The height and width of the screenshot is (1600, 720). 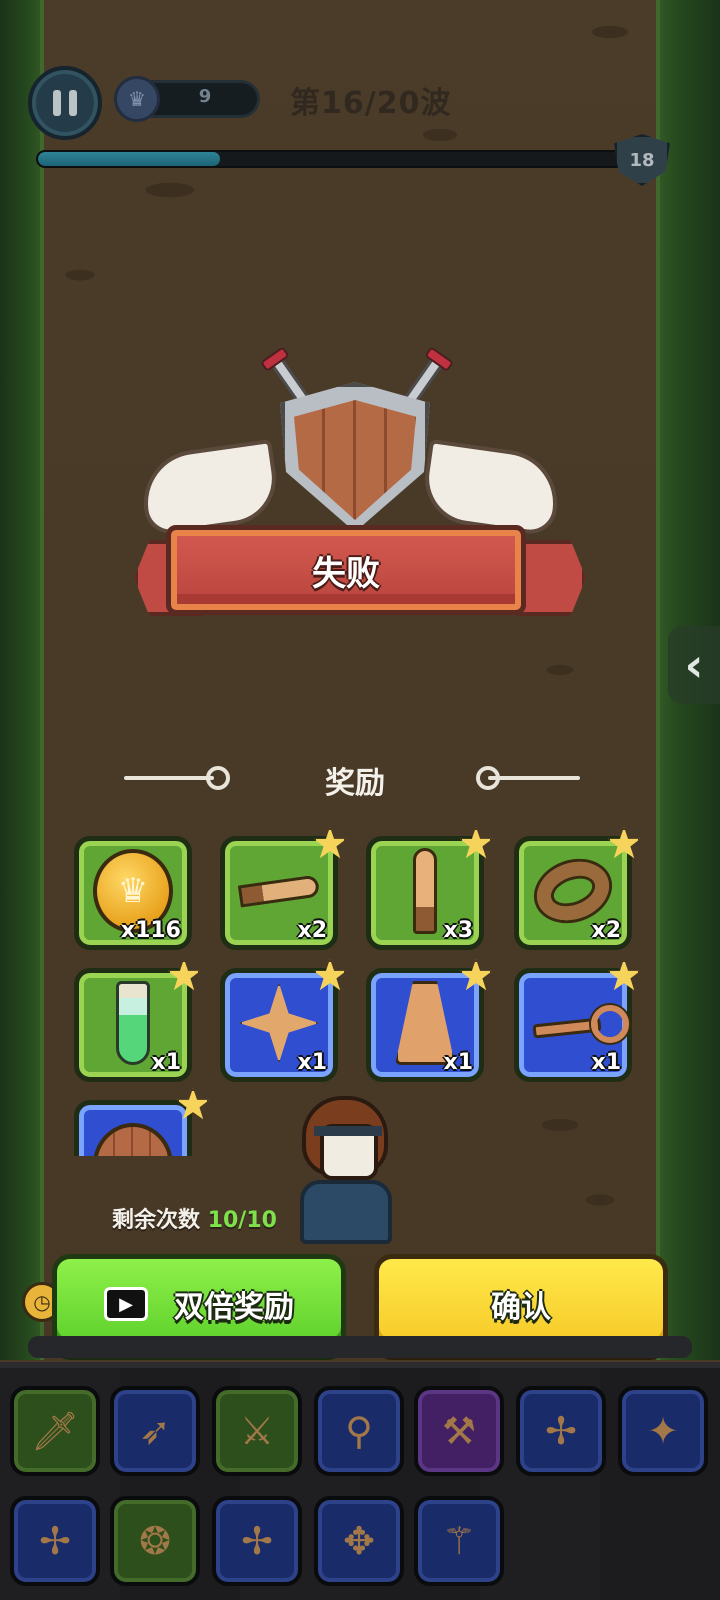 What do you see at coordinates (360, 1347) in the screenshot?
I see `inventory-rail` at bounding box center [360, 1347].